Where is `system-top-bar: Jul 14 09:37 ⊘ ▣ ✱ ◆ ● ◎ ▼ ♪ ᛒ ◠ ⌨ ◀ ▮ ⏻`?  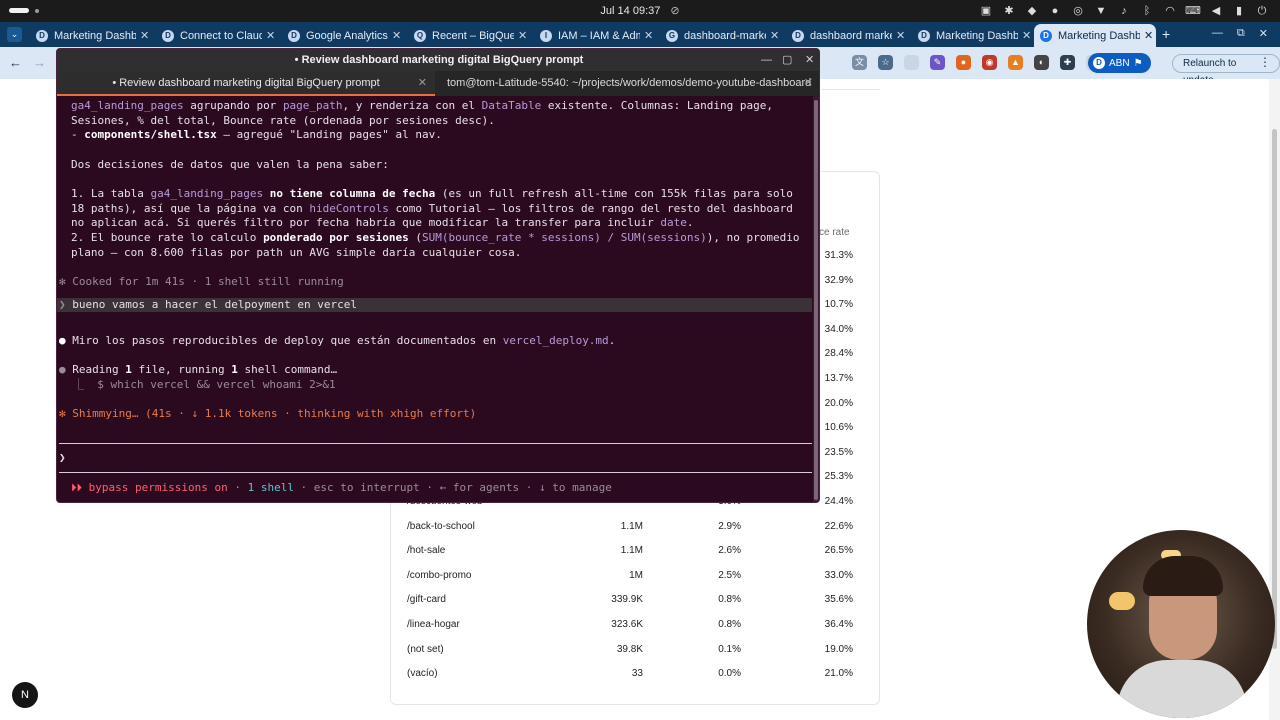 system-top-bar: Jul 14 09:37 ⊘ ▣ ✱ ◆ ● ◎ ▼ ♪ ᛒ ◠ ⌨ ◀ ▮ ⏻ is located at coordinates (640, 11).